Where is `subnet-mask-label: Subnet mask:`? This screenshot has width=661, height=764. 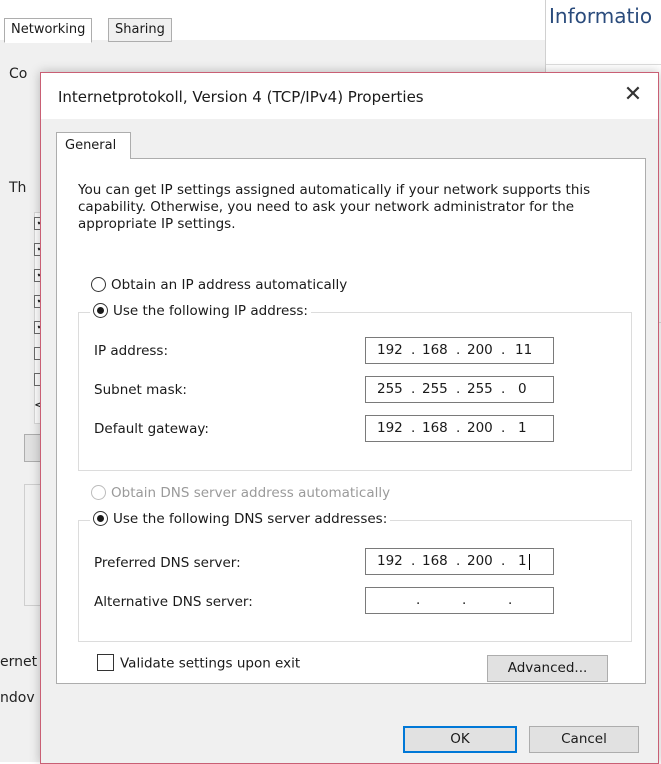
subnet-mask-label: Subnet mask: is located at coordinates (140, 390).